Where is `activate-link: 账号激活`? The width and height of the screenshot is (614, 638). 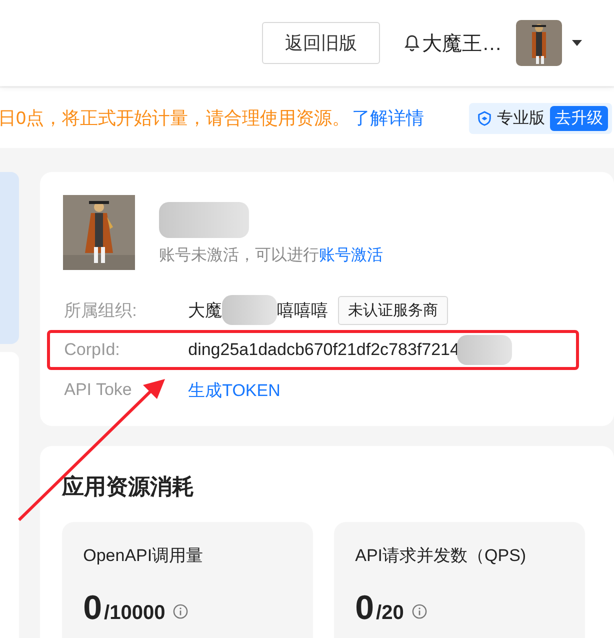
activate-link: 账号激活 is located at coordinates (351, 255).